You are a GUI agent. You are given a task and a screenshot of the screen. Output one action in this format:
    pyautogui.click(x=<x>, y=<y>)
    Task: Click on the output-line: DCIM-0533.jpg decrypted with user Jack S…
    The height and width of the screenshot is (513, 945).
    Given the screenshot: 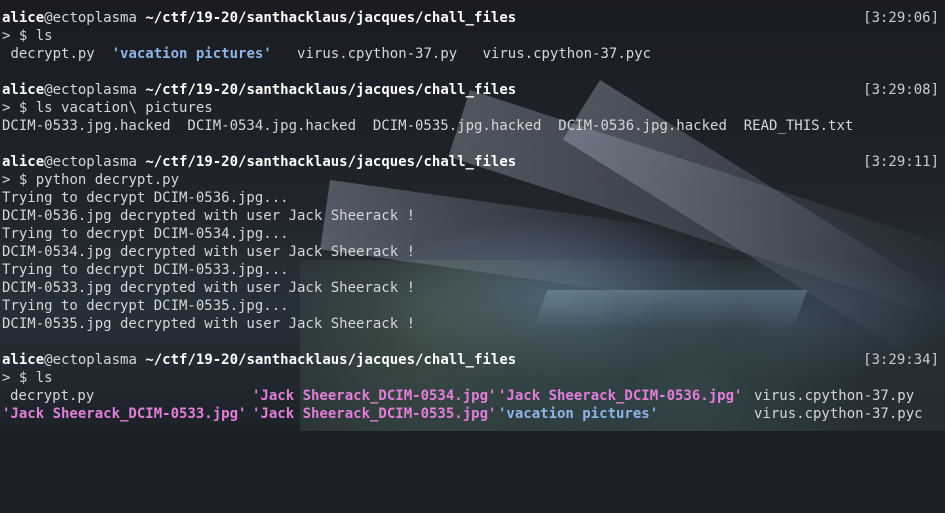 What is the action you would take?
    pyautogui.click(x=209, y=288)
    